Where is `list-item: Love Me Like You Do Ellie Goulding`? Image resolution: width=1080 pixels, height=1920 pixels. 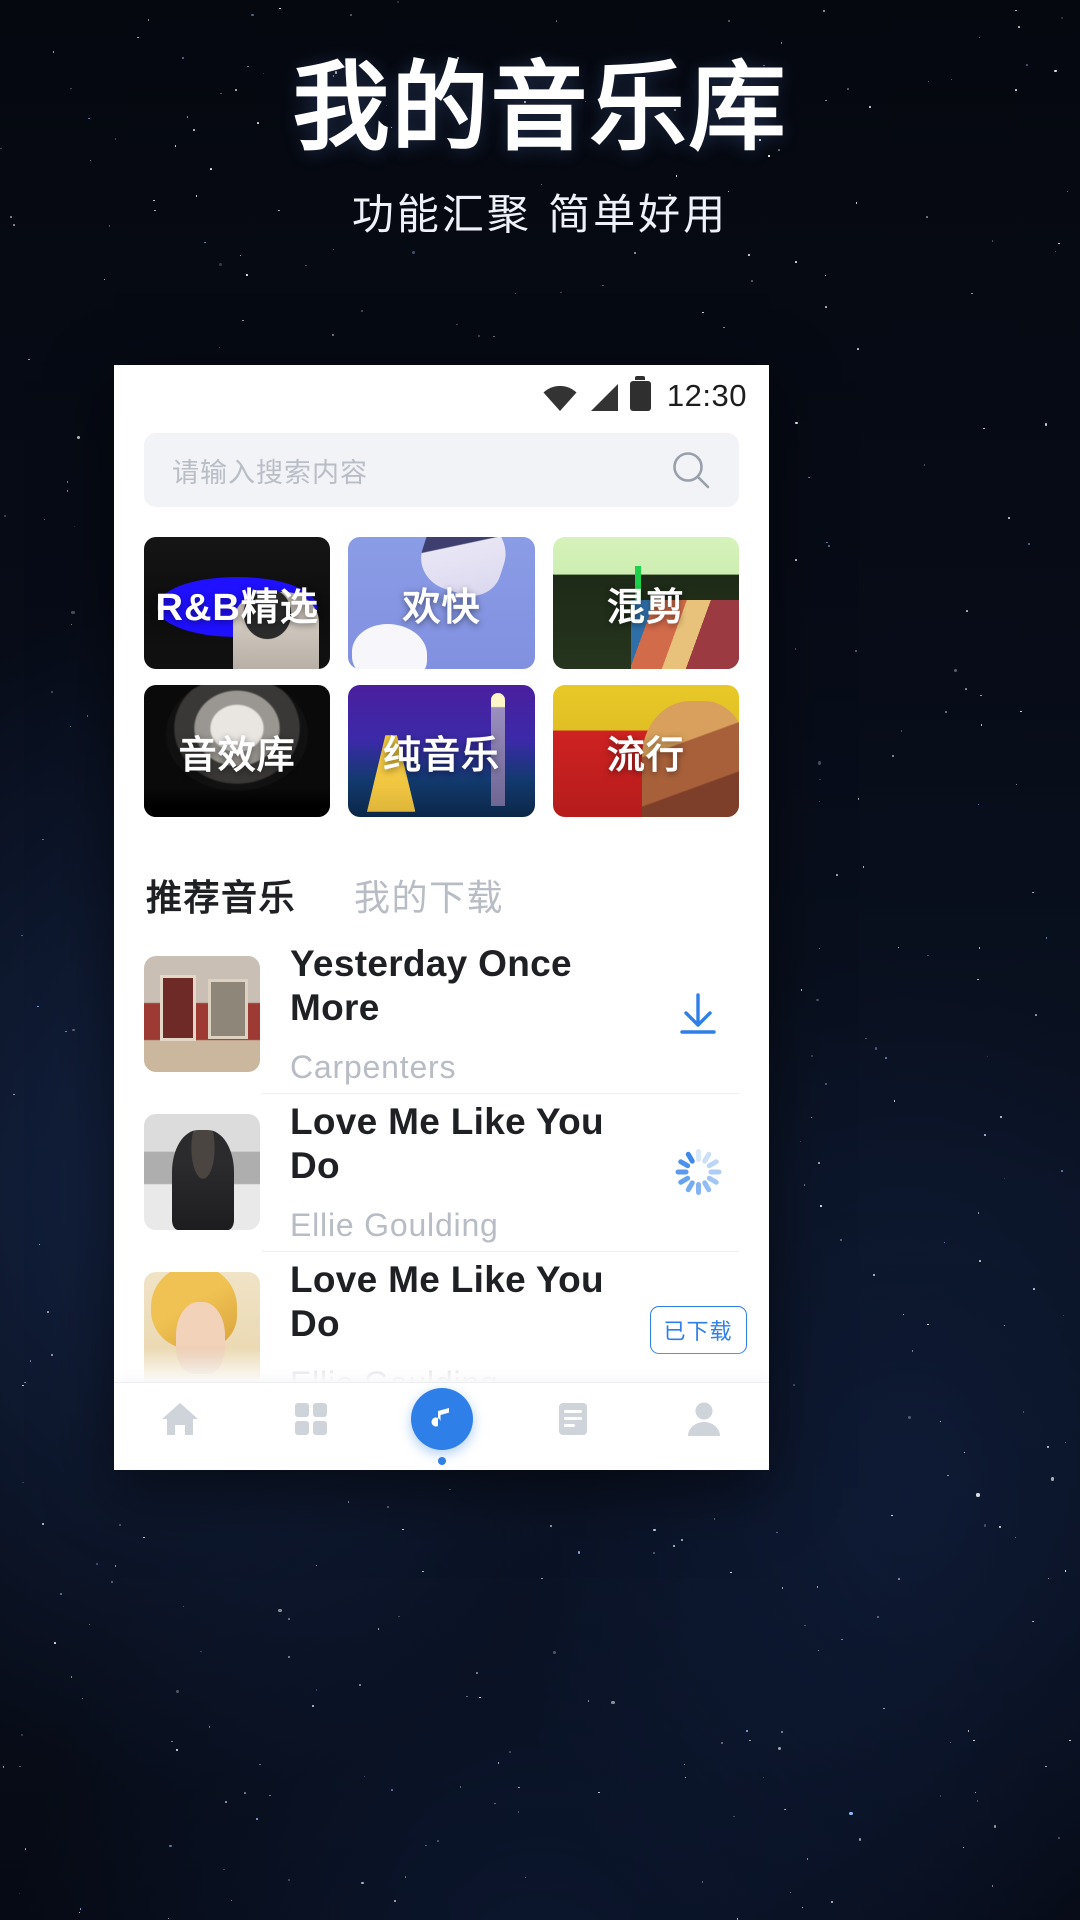
list-item: Love Me Like You Do Ellie Goulding is located at coordinates (441, 1172).